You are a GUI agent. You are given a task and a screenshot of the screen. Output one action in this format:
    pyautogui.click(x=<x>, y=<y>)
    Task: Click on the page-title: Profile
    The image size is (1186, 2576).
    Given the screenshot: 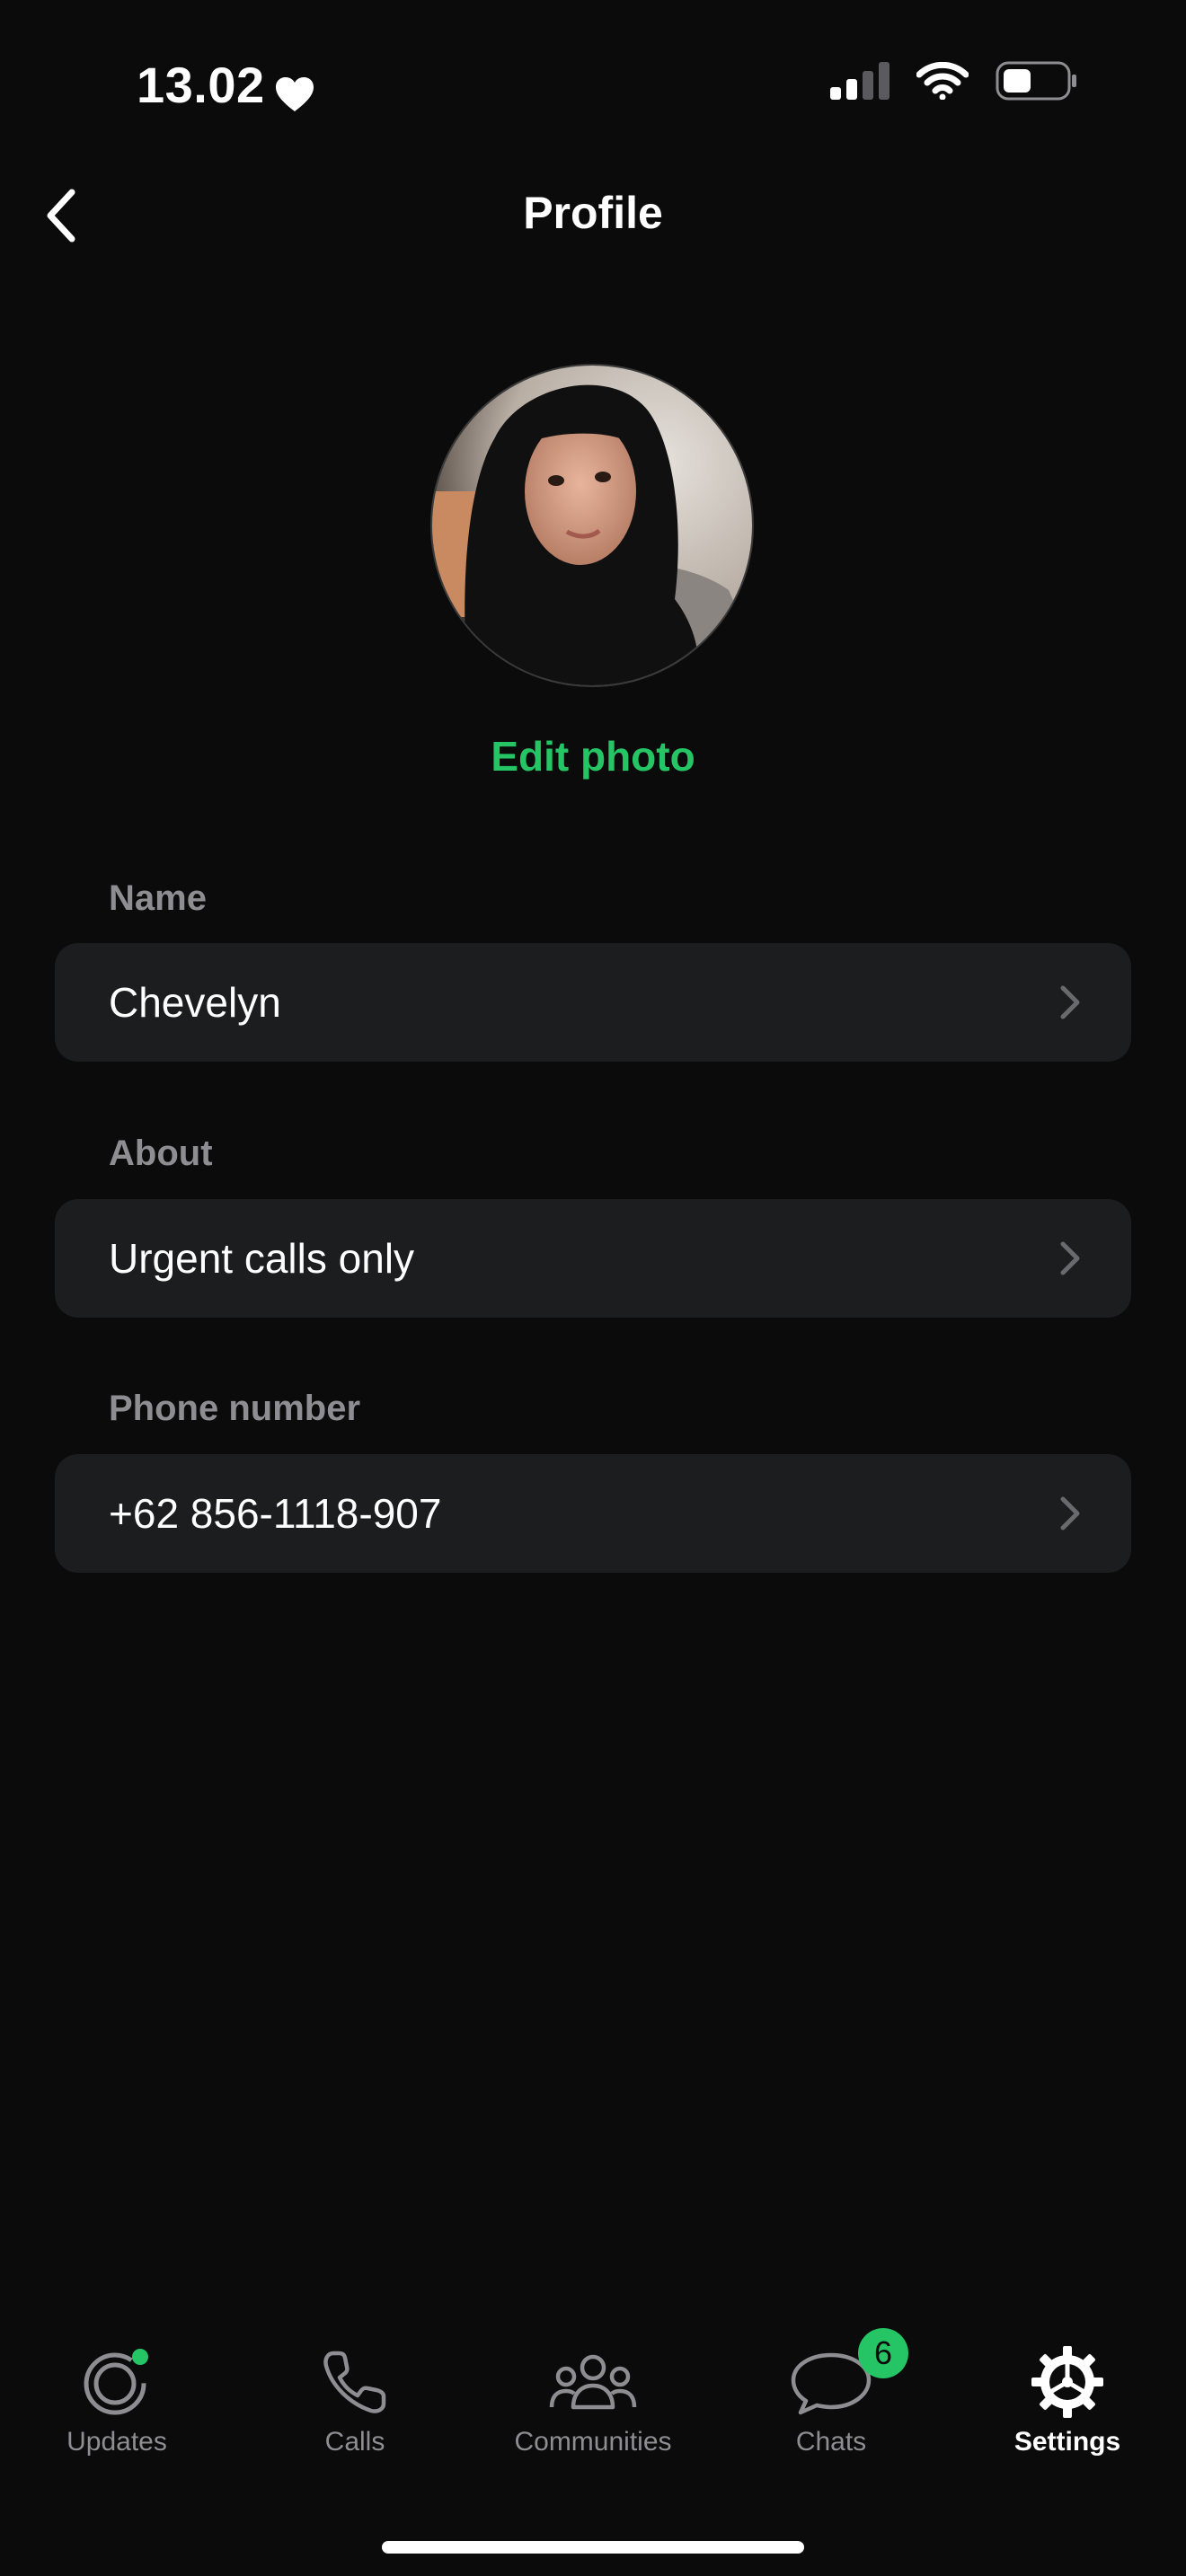 What is the action you would take?
    pyautogui.click(x=593, y=213)
    